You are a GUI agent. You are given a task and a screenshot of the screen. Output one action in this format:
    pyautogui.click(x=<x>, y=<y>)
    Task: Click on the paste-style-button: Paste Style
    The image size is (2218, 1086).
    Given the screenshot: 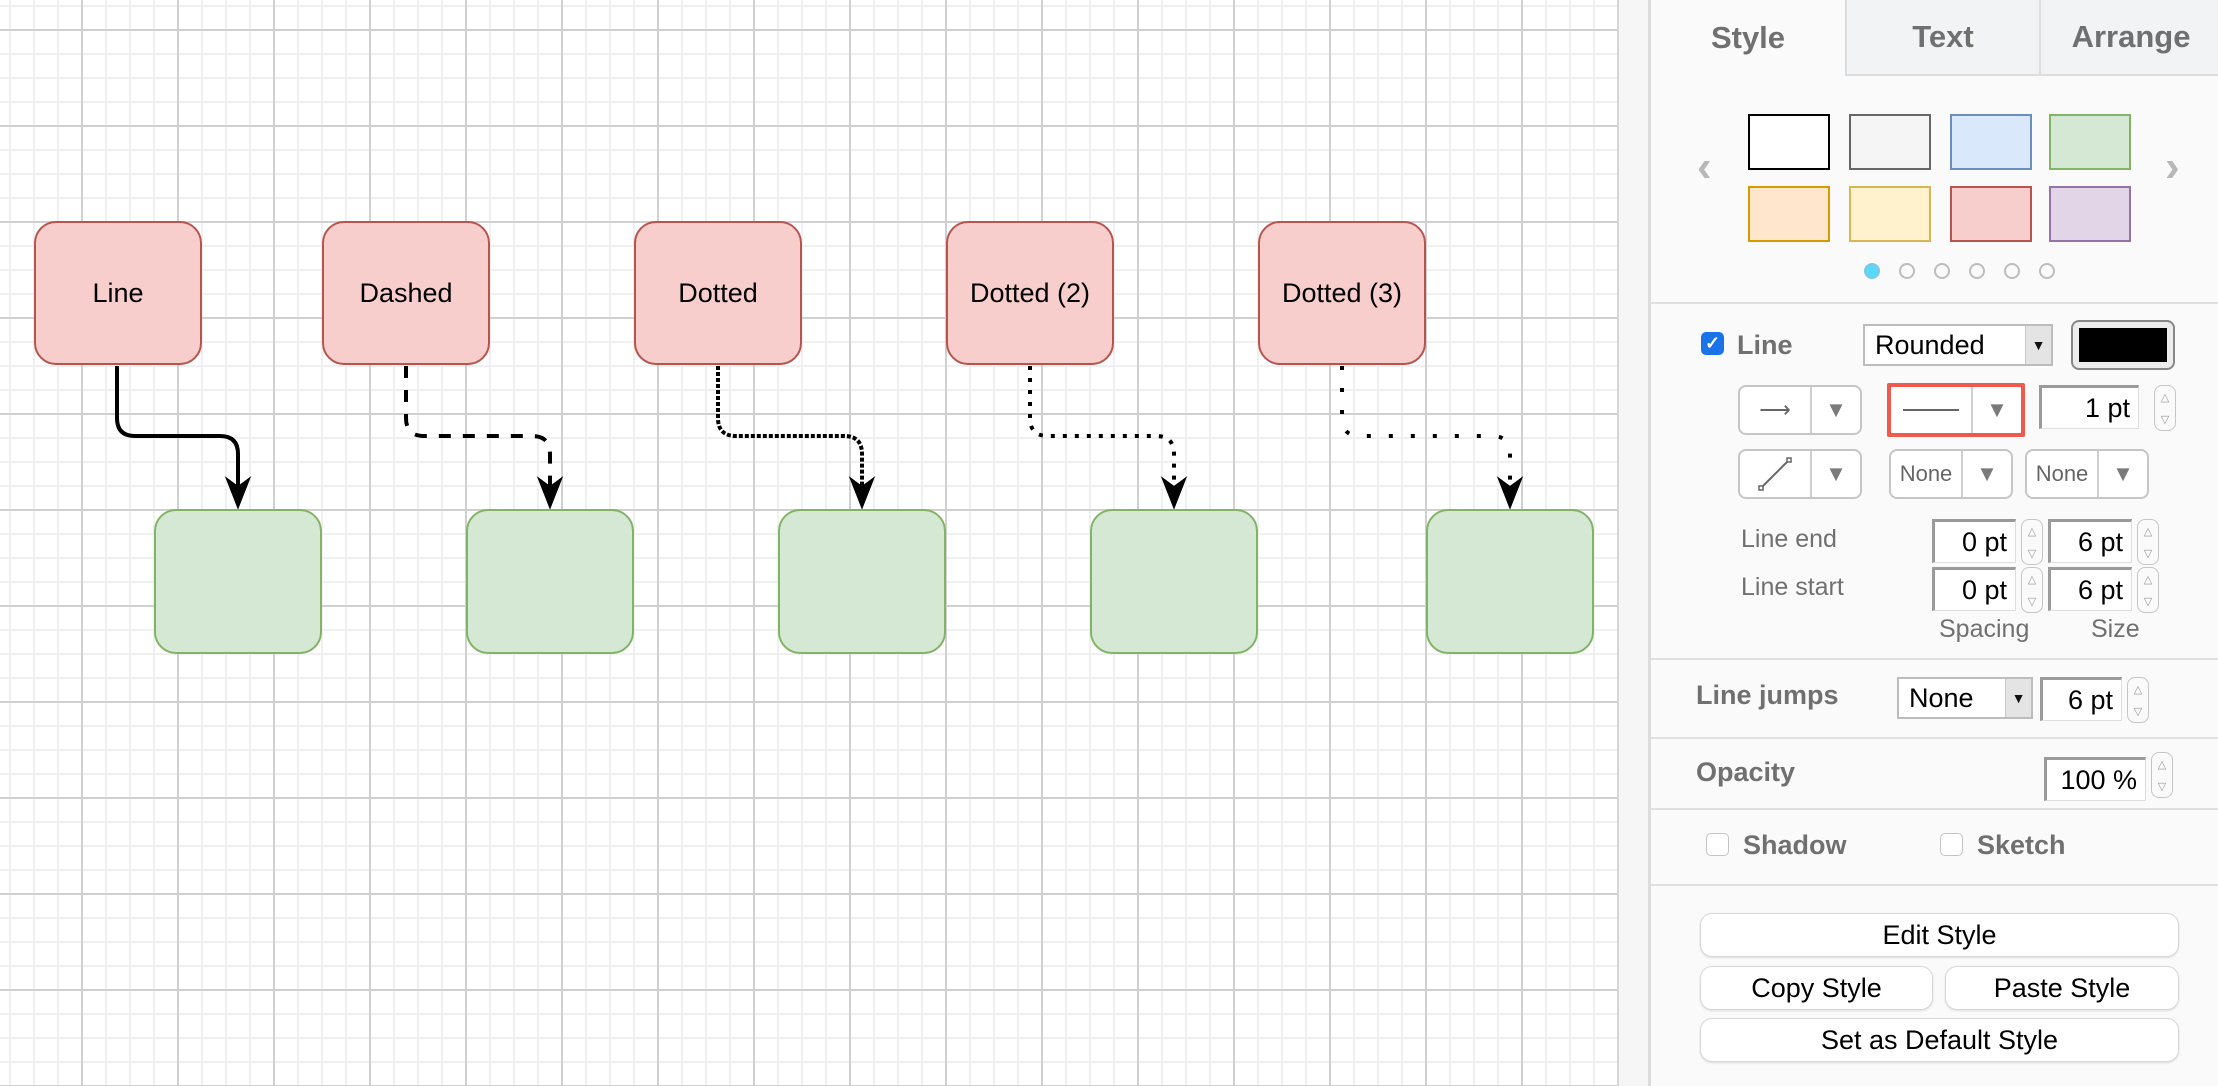 What is the action you would take?
    pyautogui.click(x=2062, y=988)
    